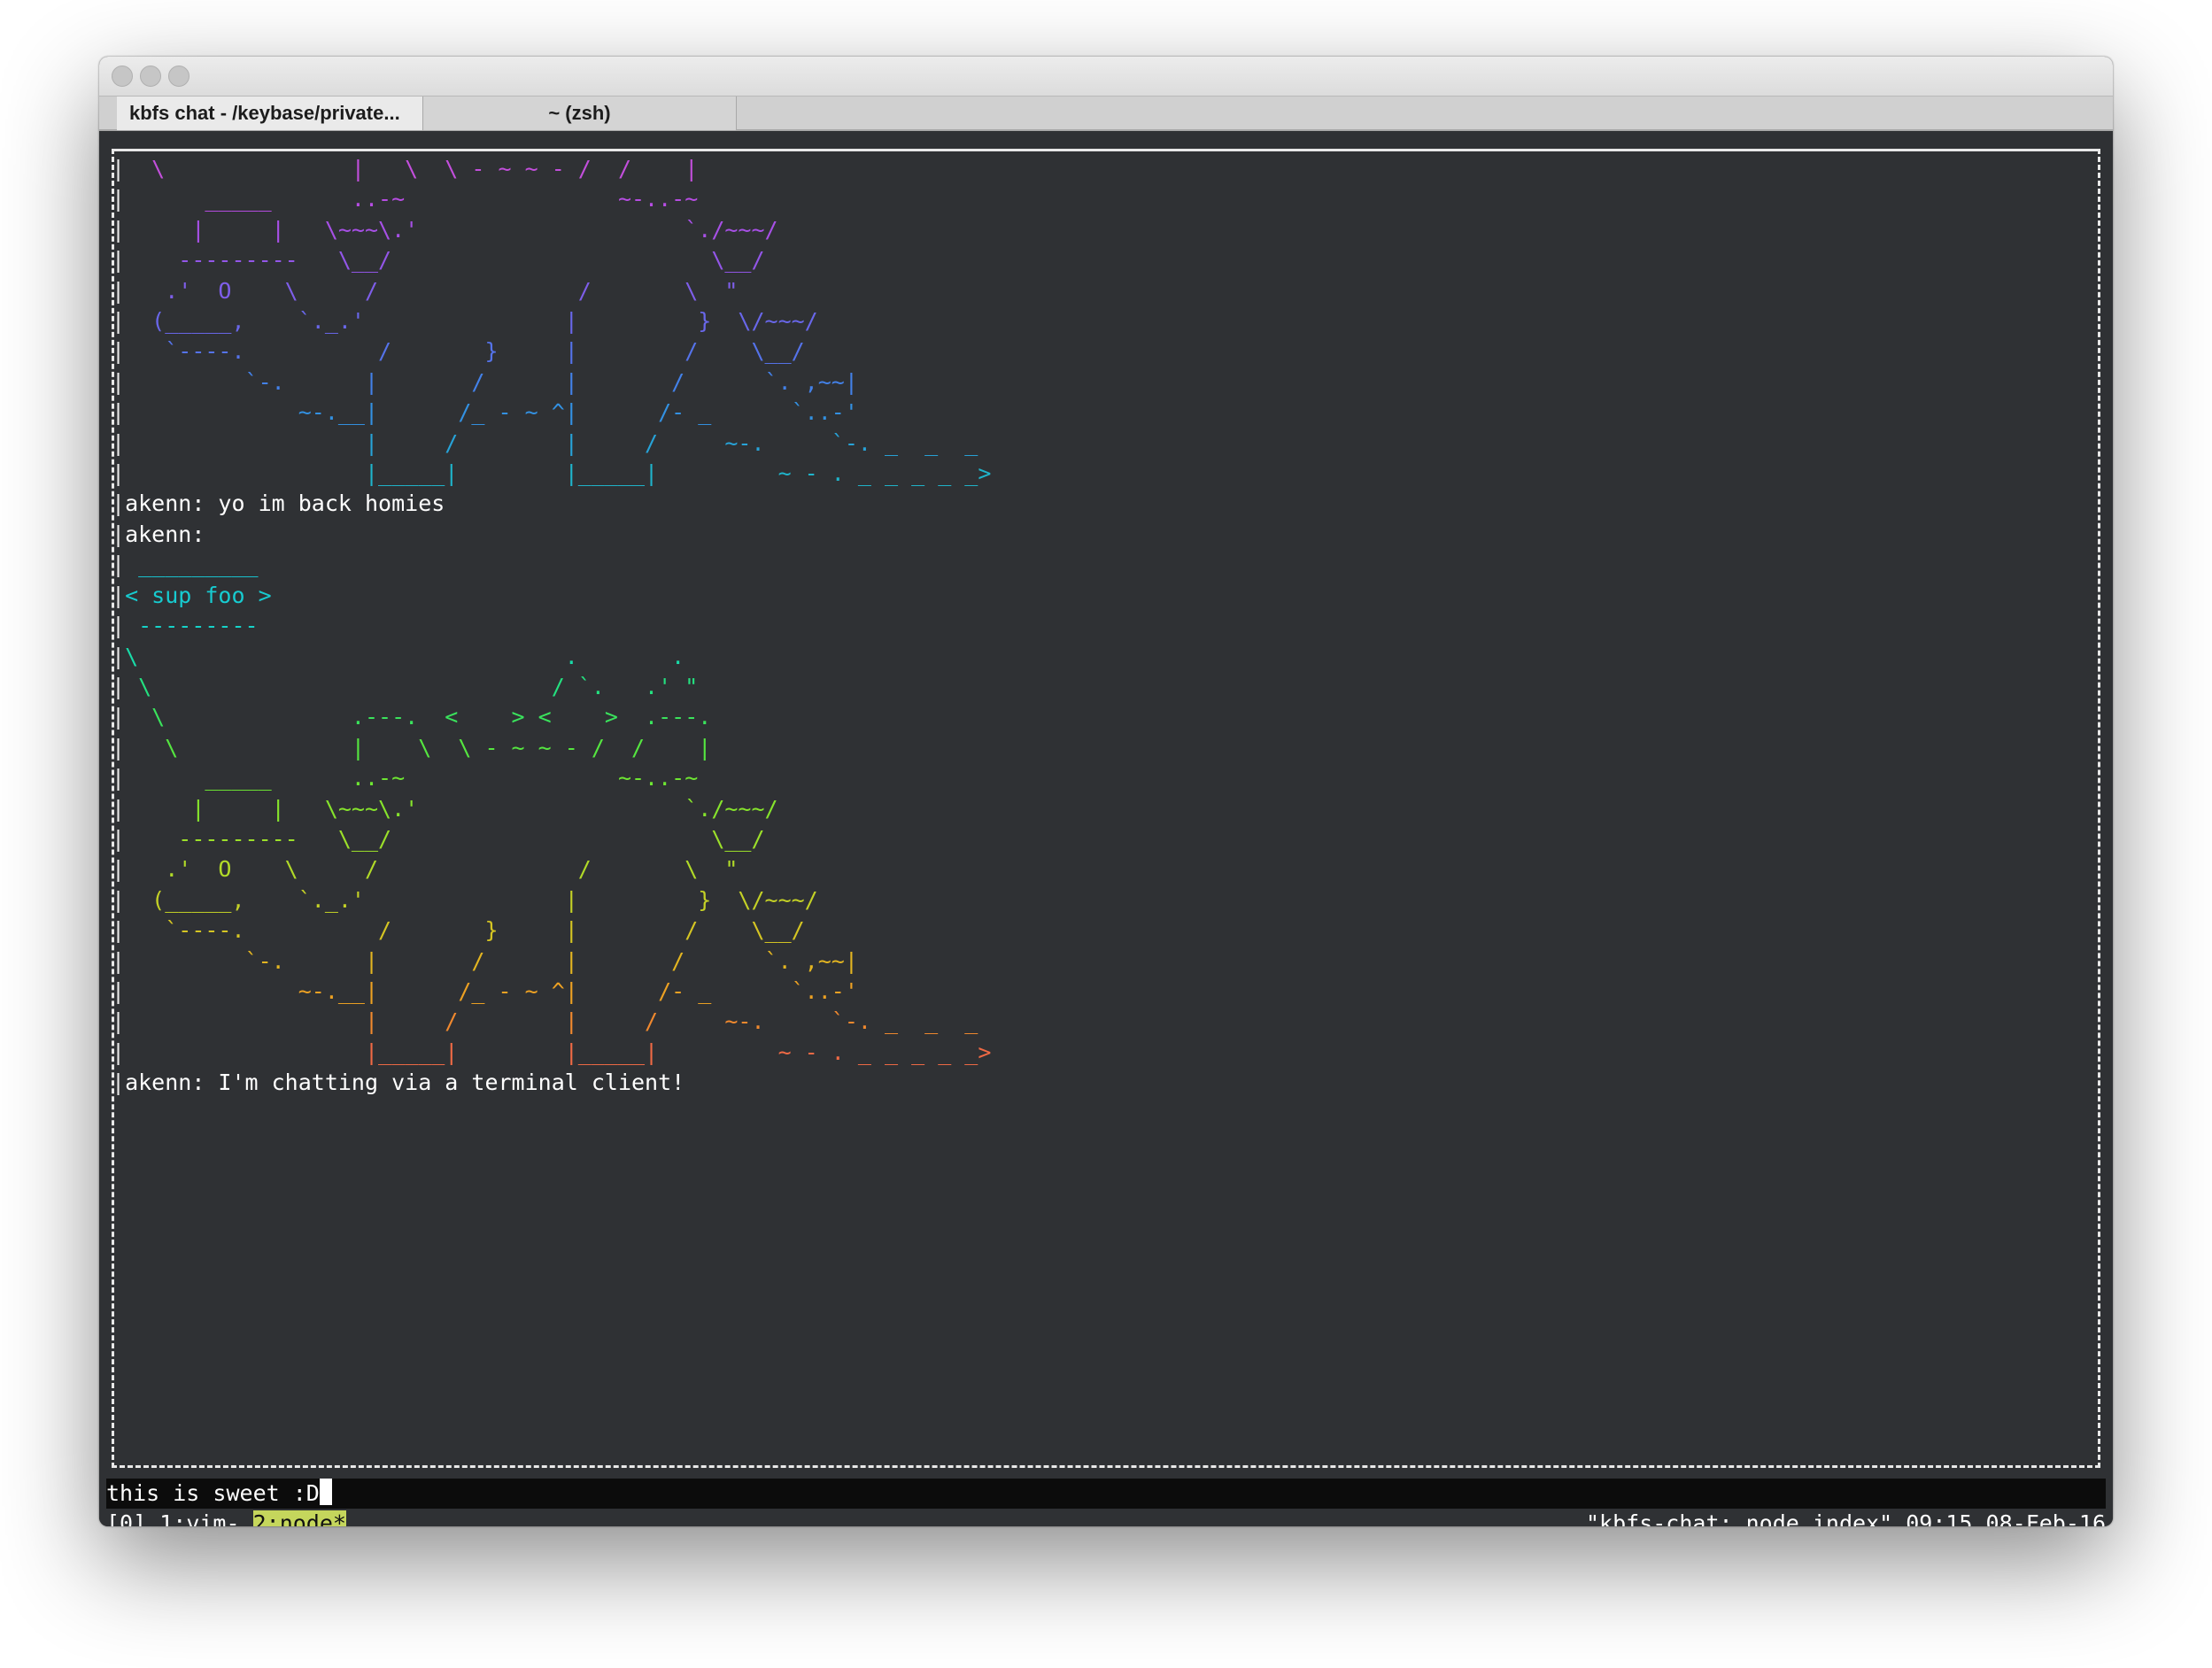 The width and height of the screenshot is (2212, 1668). What do you see at coordinates (1106, 1494) in the screenshot?
I see `message-input: this is sweet :D` at bounding box center [1106, 1494].